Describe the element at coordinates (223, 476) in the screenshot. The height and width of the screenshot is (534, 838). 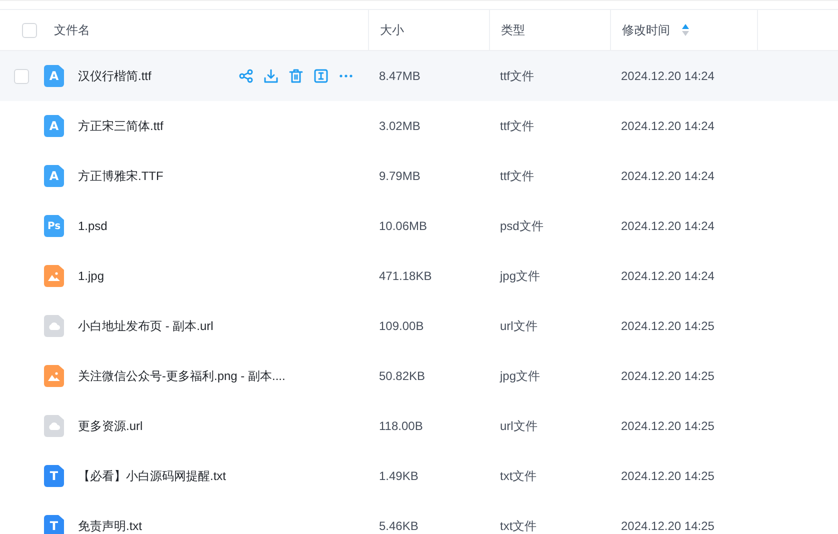
I see `file-name: 【必看】小白源码网提醒.txt` at that location.